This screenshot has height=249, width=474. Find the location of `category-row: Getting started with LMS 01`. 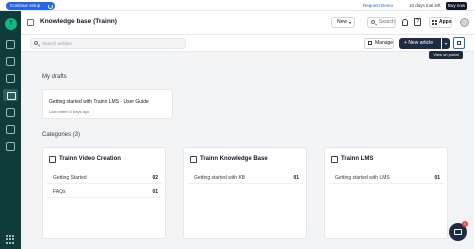

category-row: Getting started with LMS 01 is located at coordinates (386, 178).